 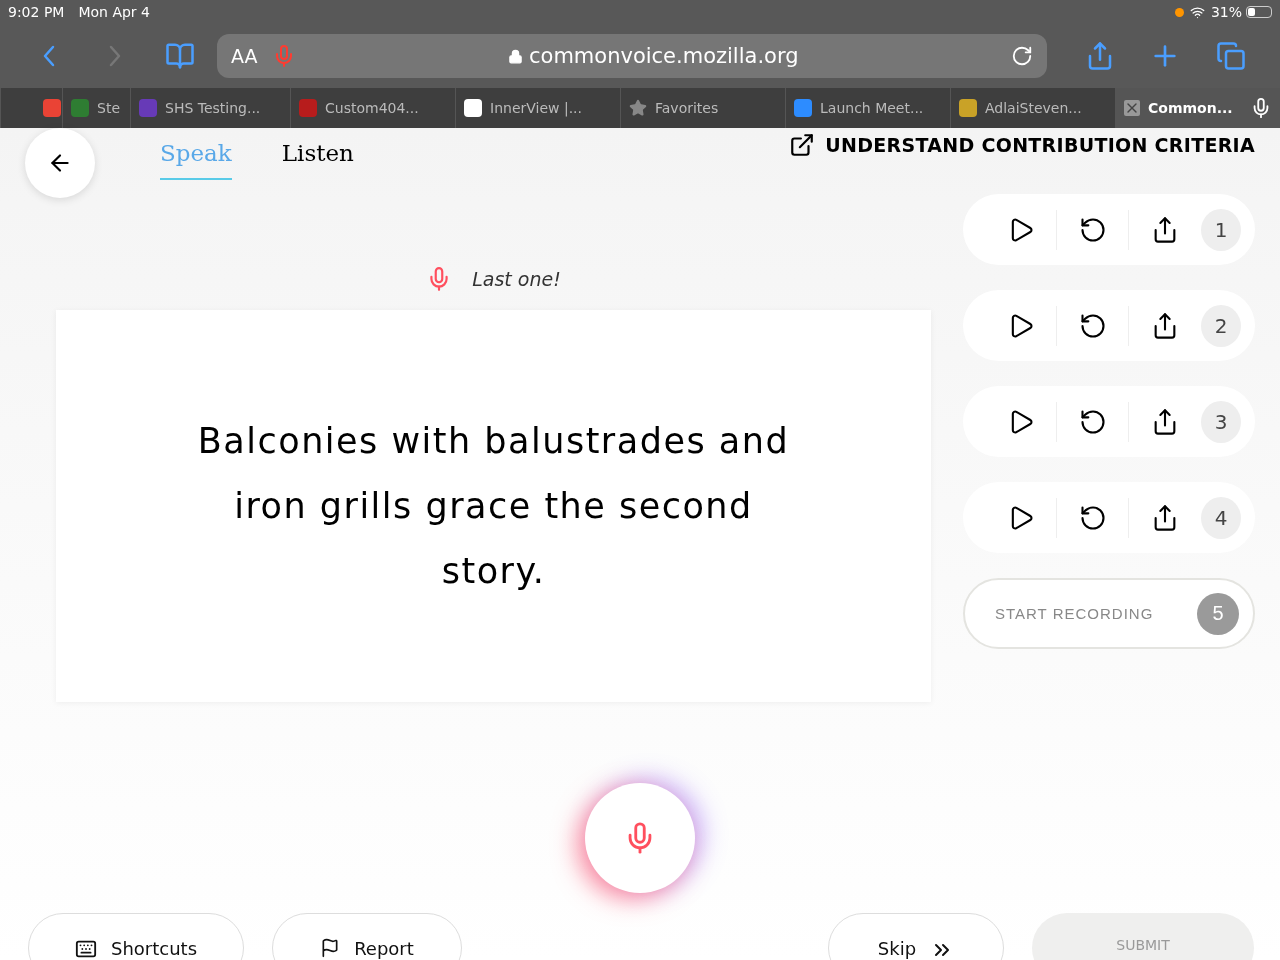 I want to click on keyboard-icon, so click(x=85, y=949).